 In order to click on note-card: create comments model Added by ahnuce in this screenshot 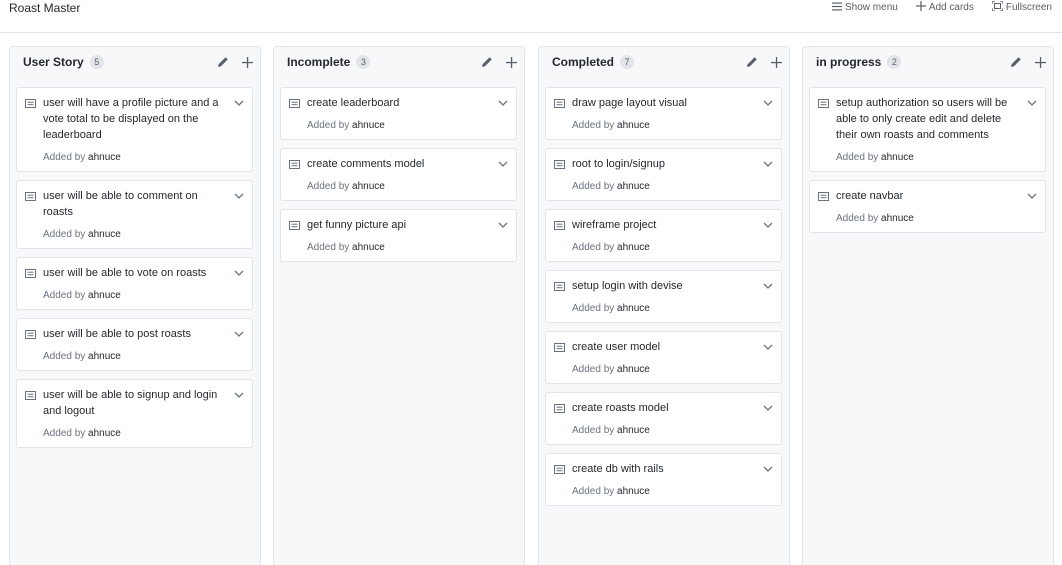, I will do `click(398, 174)`.